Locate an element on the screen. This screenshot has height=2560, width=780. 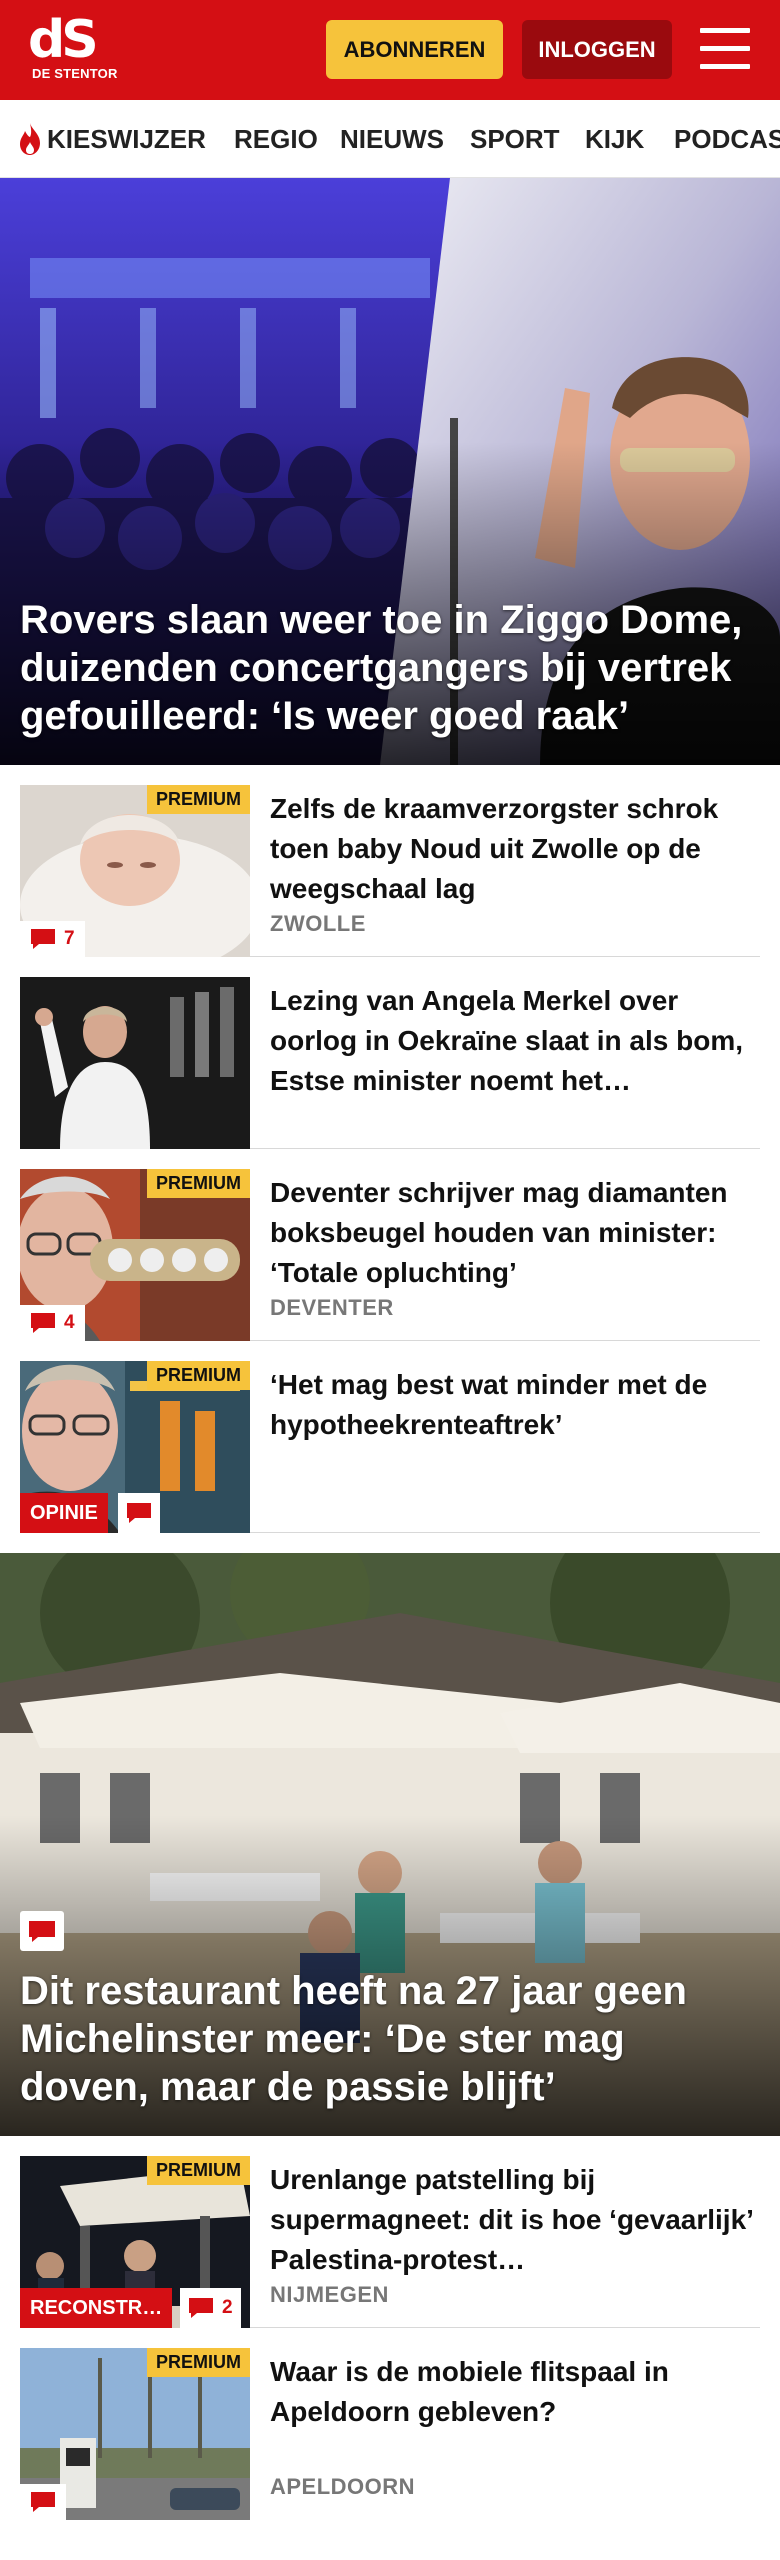
comment-count-badge: 7 is located at coordinates (52, 939).